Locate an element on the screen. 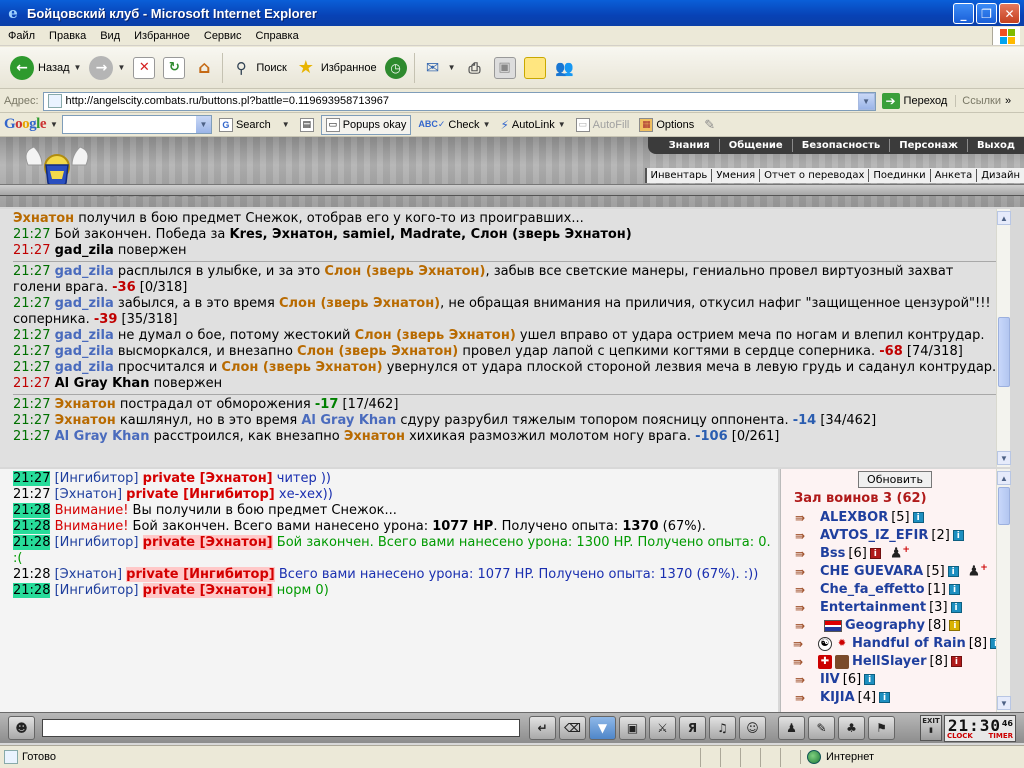 This screenshot has height=768, width=1024. chat-recipient: [Эхнатон] is located at coordinates (88, 574).